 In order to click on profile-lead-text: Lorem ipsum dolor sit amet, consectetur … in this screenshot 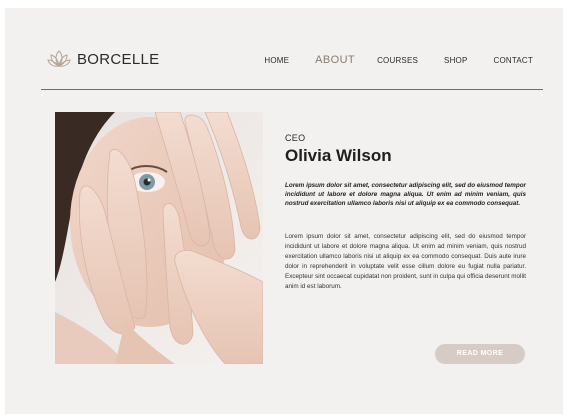, I will do `click(405, 194)`.